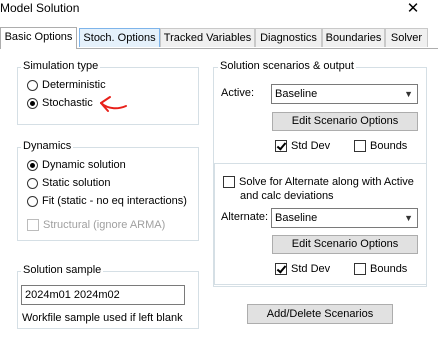  Describe the element at coordinates (113, 104) in the screenshot. I see `annotation-arrow-icon` at that location.